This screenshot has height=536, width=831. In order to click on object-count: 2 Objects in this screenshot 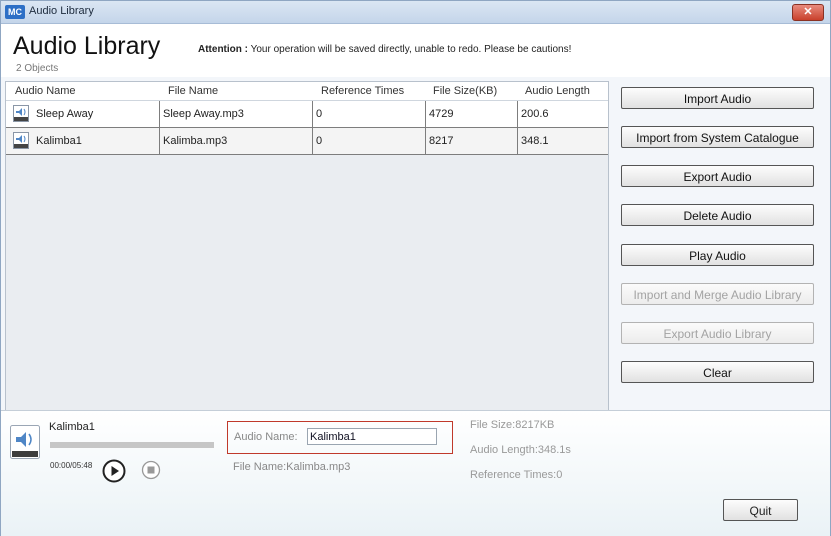, I will do `click(37, 68)`.